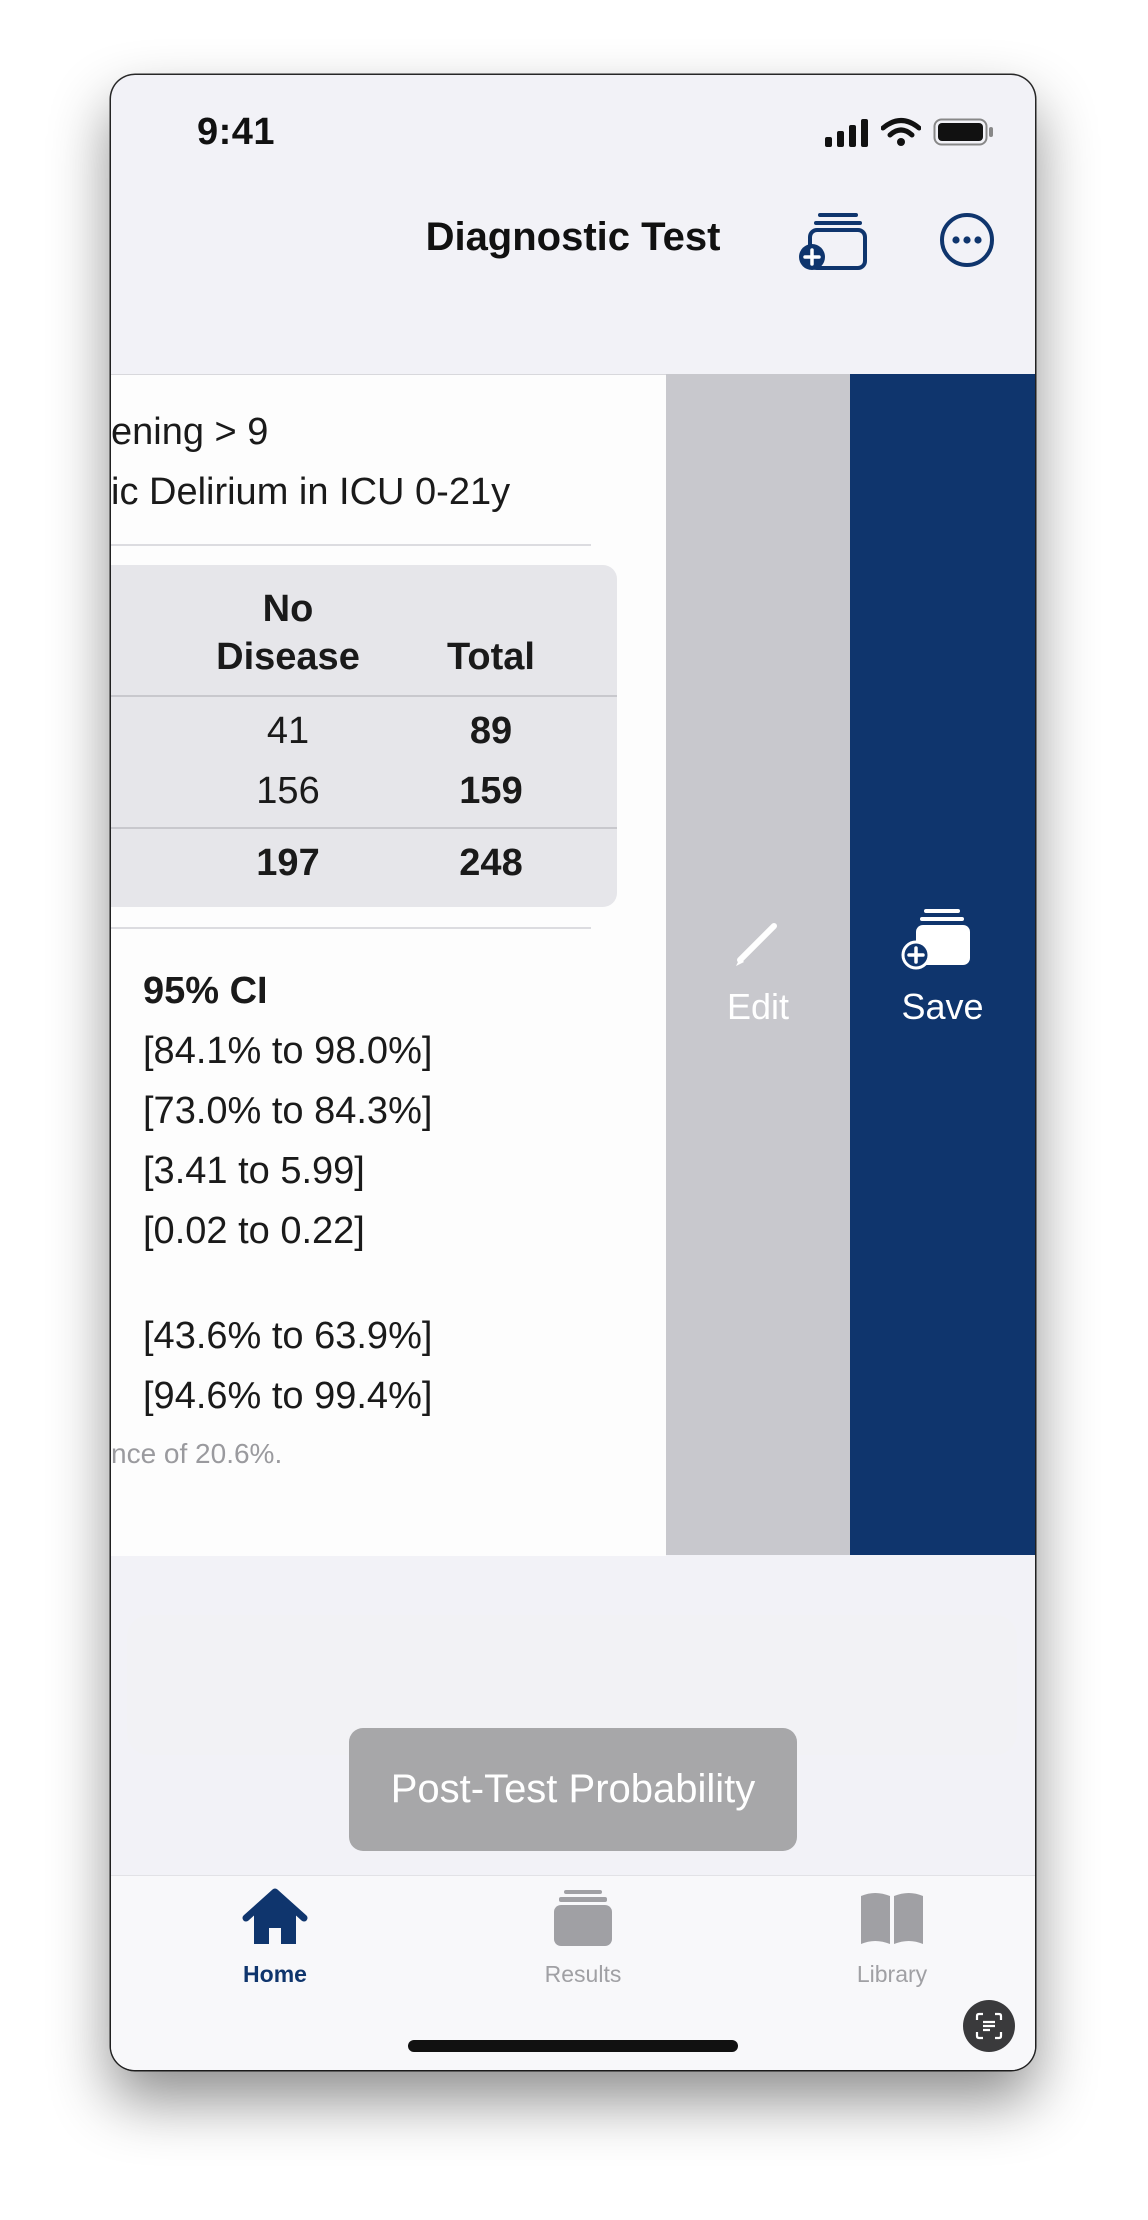 This screenshot has width=1148, height=2220. Describe the element at coordinates (236, 132) in the screenshot. I see `status-time: 9:41` at that location.